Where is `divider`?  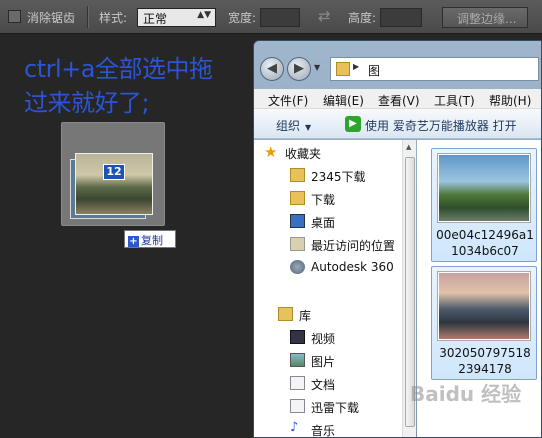 divider is located at coordinates (87, 17).